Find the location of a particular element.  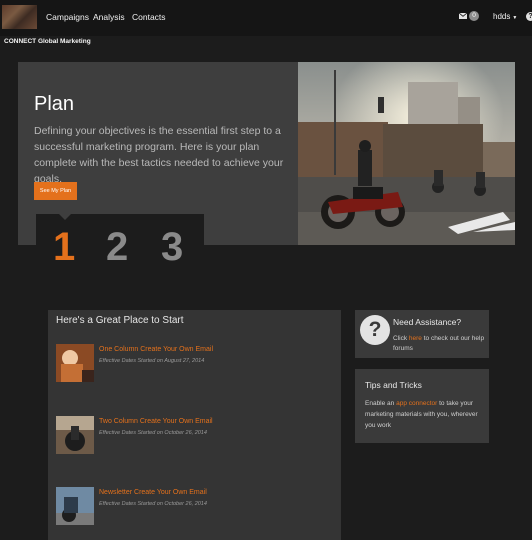

template-link: Newsletter Create Your Own Email is located at coordinates (153, 492).